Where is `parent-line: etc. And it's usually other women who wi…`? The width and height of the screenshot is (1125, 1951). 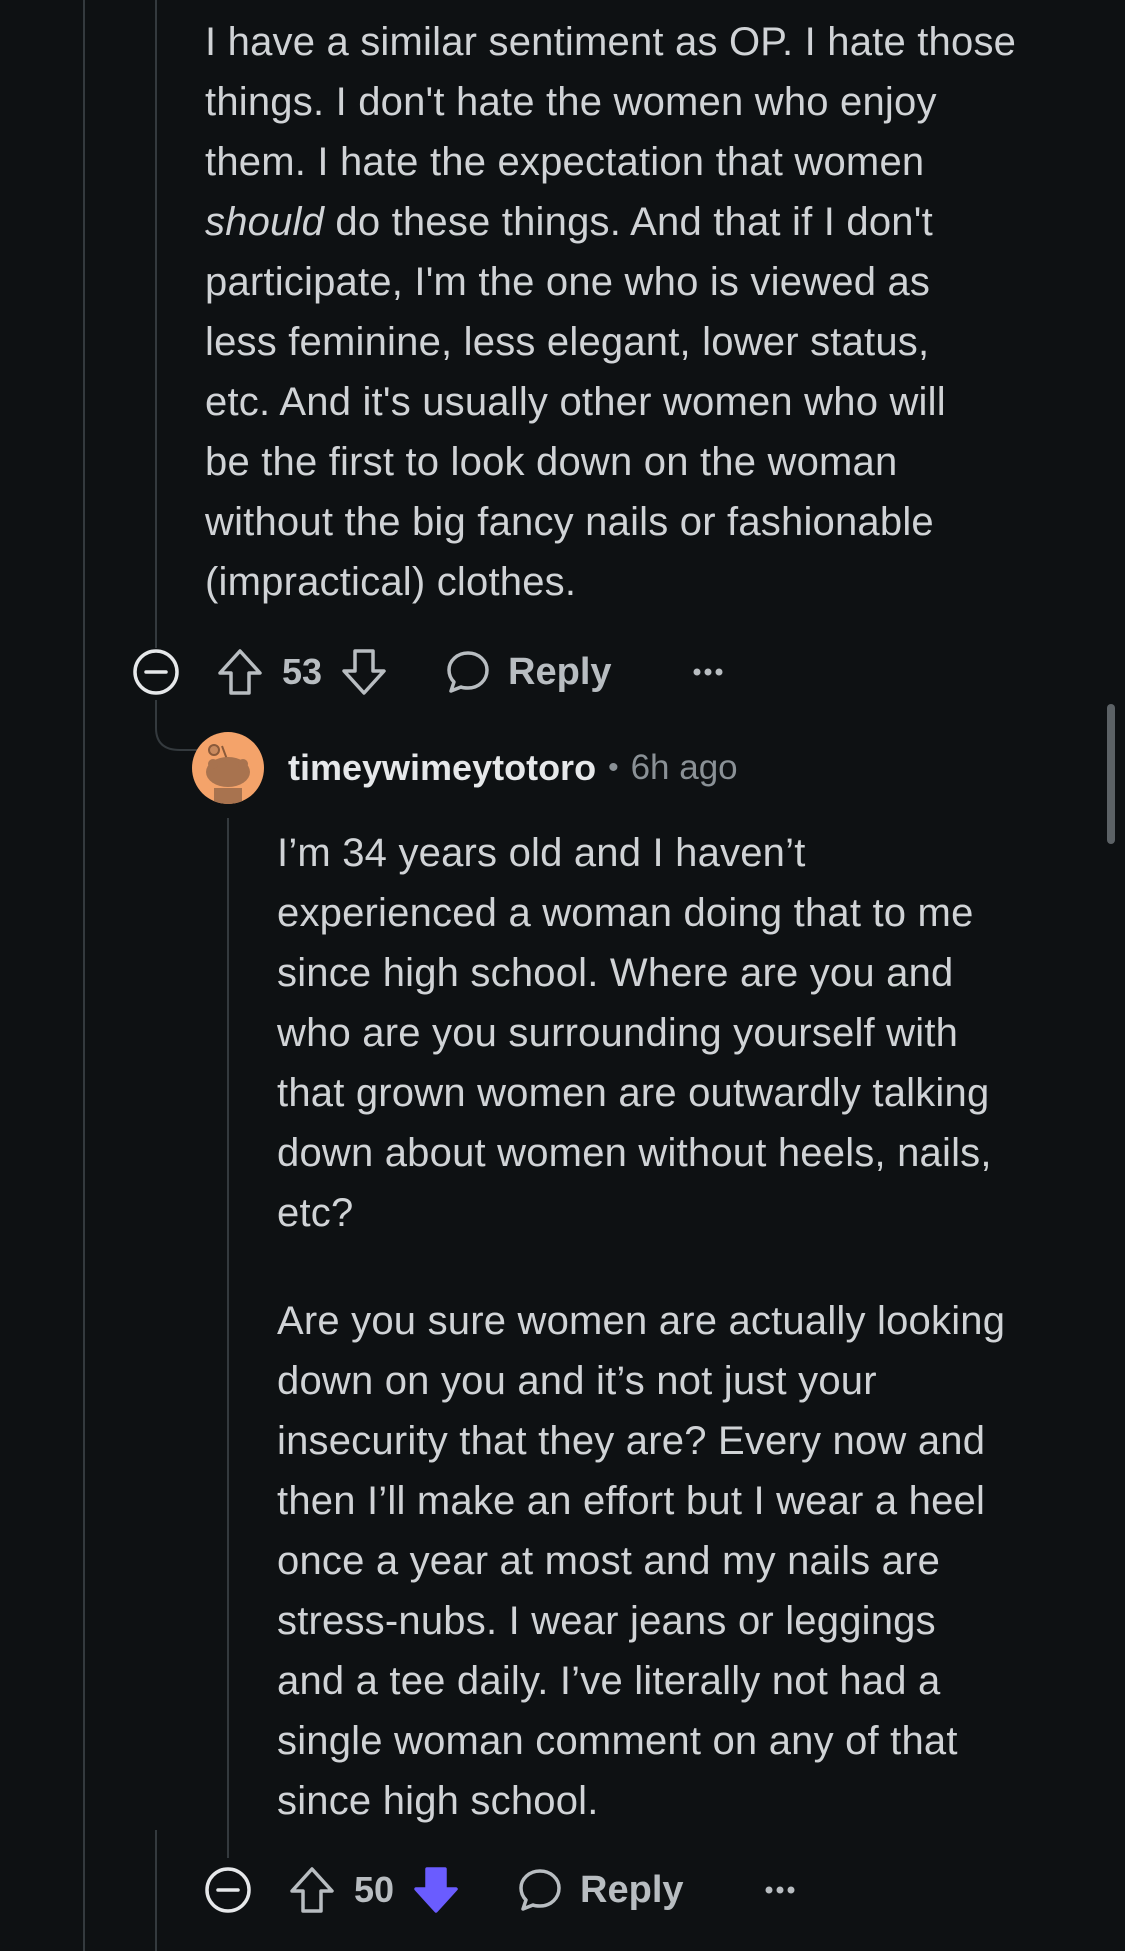 parent-line: etc. And it's usually other women who wi… is located at coordinates (575, 402).